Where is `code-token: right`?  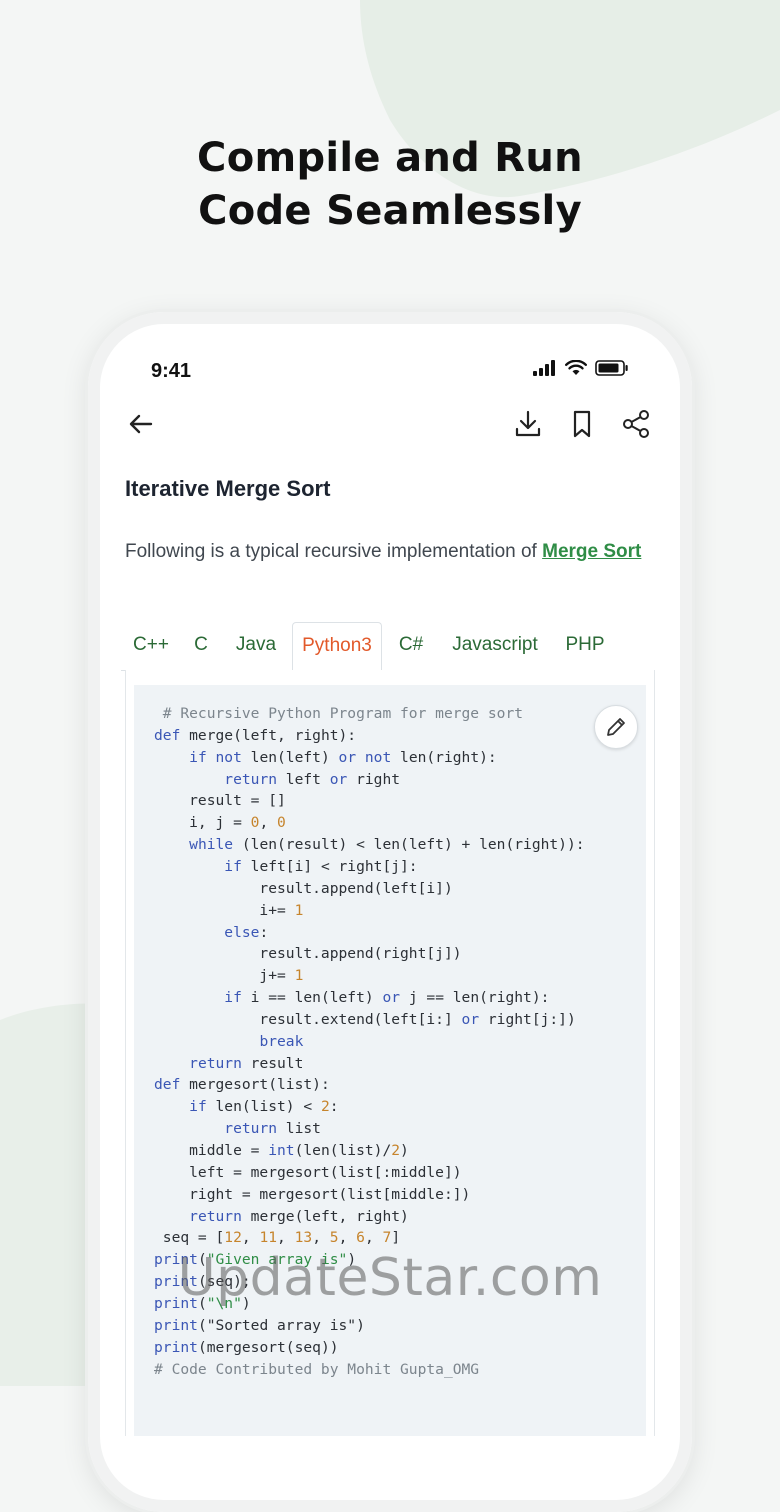 code-token: right is located at coordinates (374, 779).